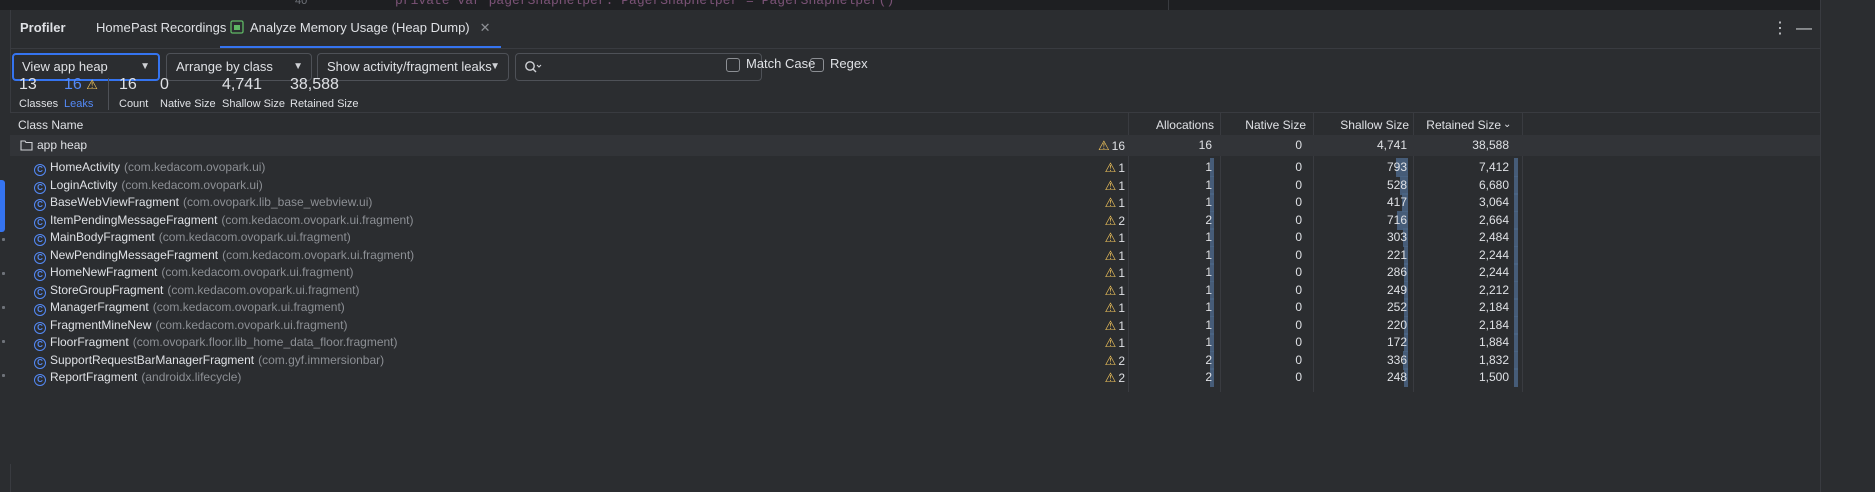 The width and height of the screenshot is (1875, 492). I want to click on retained-size-value: 1,500, so click(1493, 377).